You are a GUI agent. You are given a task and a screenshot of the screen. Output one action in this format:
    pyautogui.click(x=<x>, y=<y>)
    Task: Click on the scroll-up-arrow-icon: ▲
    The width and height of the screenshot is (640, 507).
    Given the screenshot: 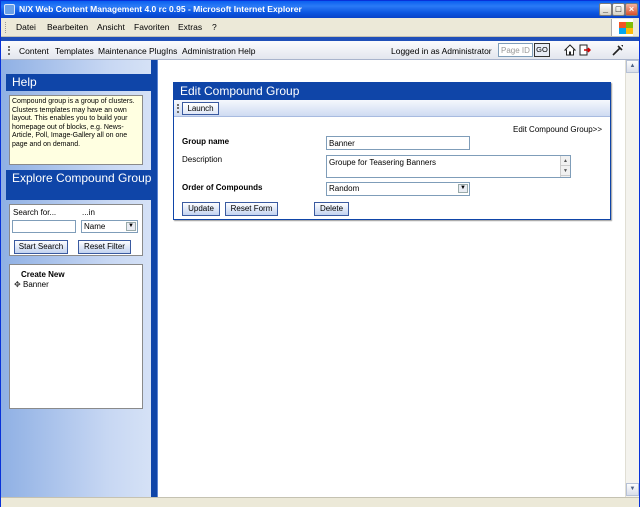 What is the action you would take?
    pyautogui.click(x=632, y=66)
    